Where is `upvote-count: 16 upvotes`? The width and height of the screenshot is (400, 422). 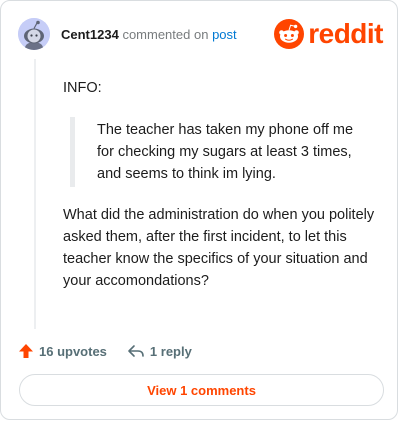
upvote-count: 16 upvotes is located at coordinates (73, 351).